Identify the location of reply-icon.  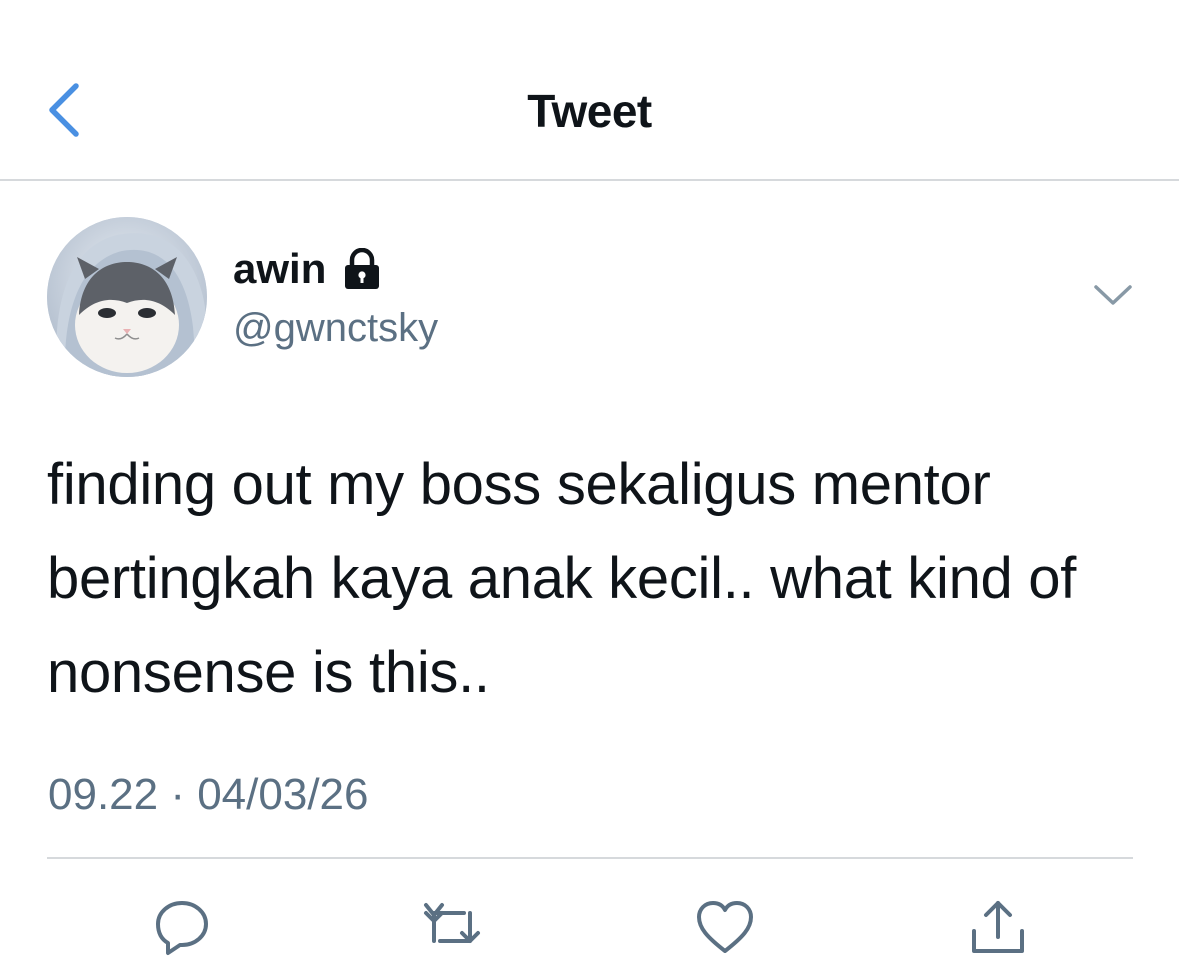
(182, 928).